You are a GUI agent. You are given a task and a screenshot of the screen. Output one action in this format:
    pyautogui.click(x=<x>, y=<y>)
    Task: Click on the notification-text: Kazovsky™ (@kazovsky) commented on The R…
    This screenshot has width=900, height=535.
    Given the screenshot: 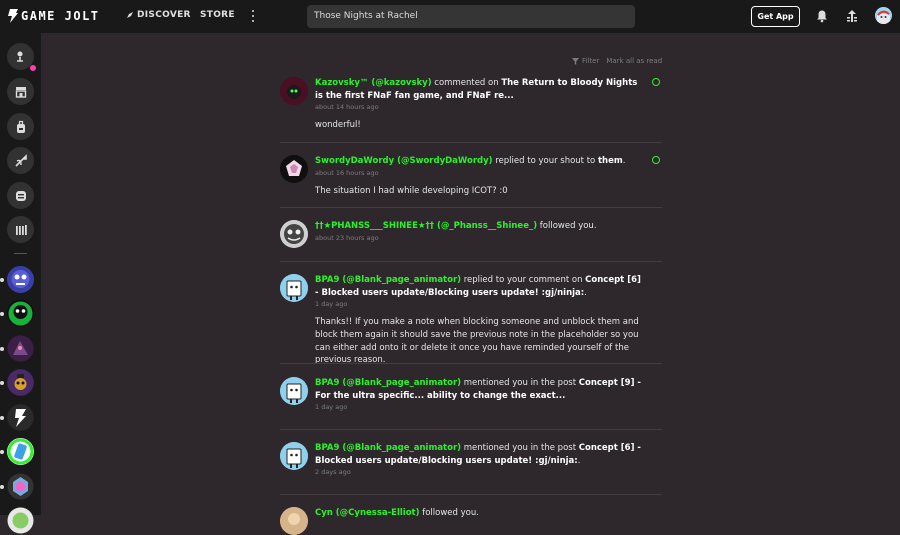 What is the action you would take?
    pyautogui.click(x=480, y=89)
    